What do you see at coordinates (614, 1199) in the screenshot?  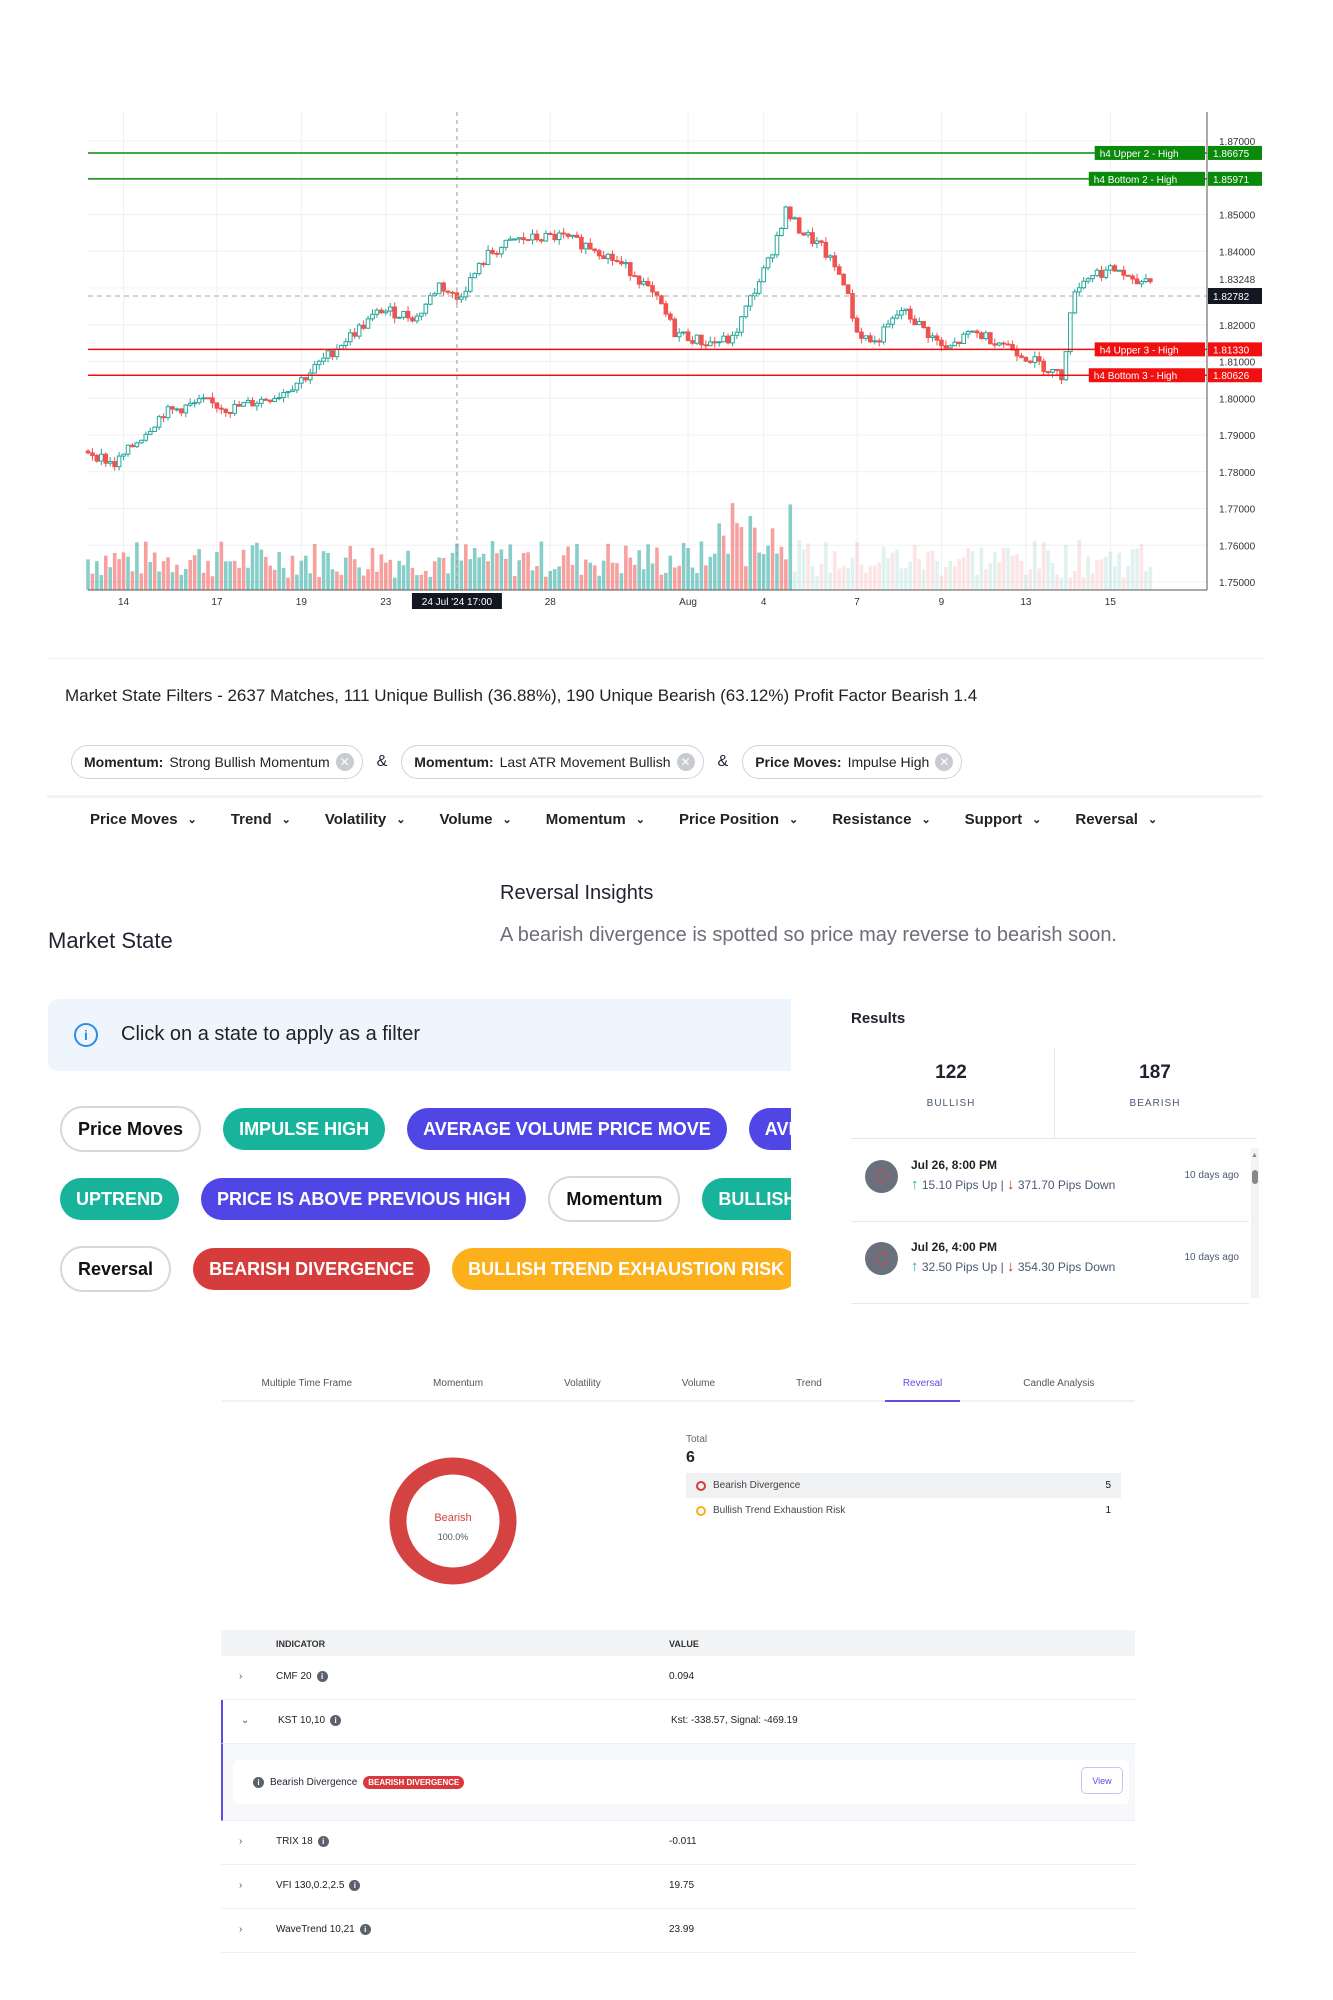 I see `state-category: Momentum` at bounding box center [614, 1199].